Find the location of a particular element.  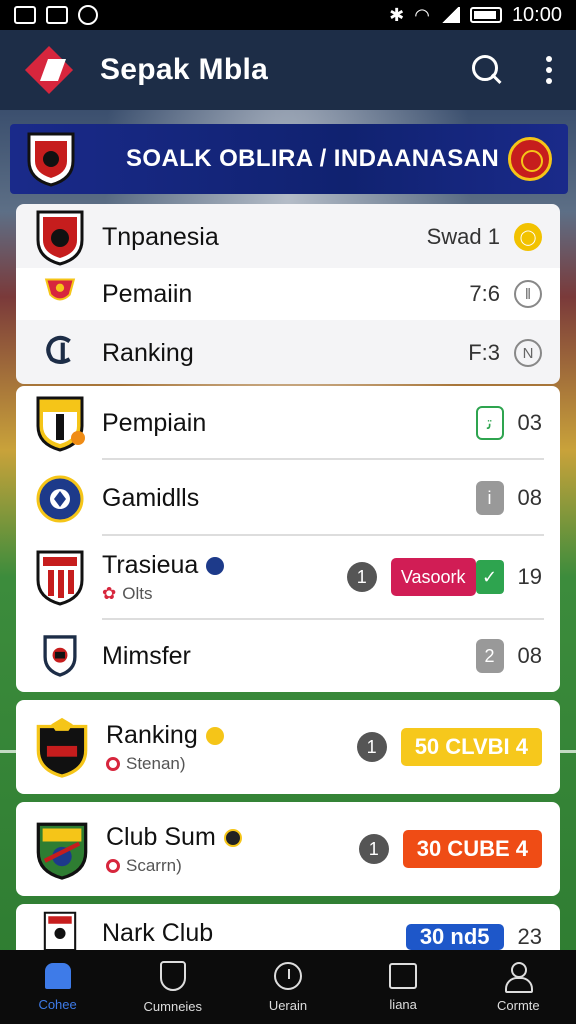

team-name: Club Sum is located at coordinates (174, 837).